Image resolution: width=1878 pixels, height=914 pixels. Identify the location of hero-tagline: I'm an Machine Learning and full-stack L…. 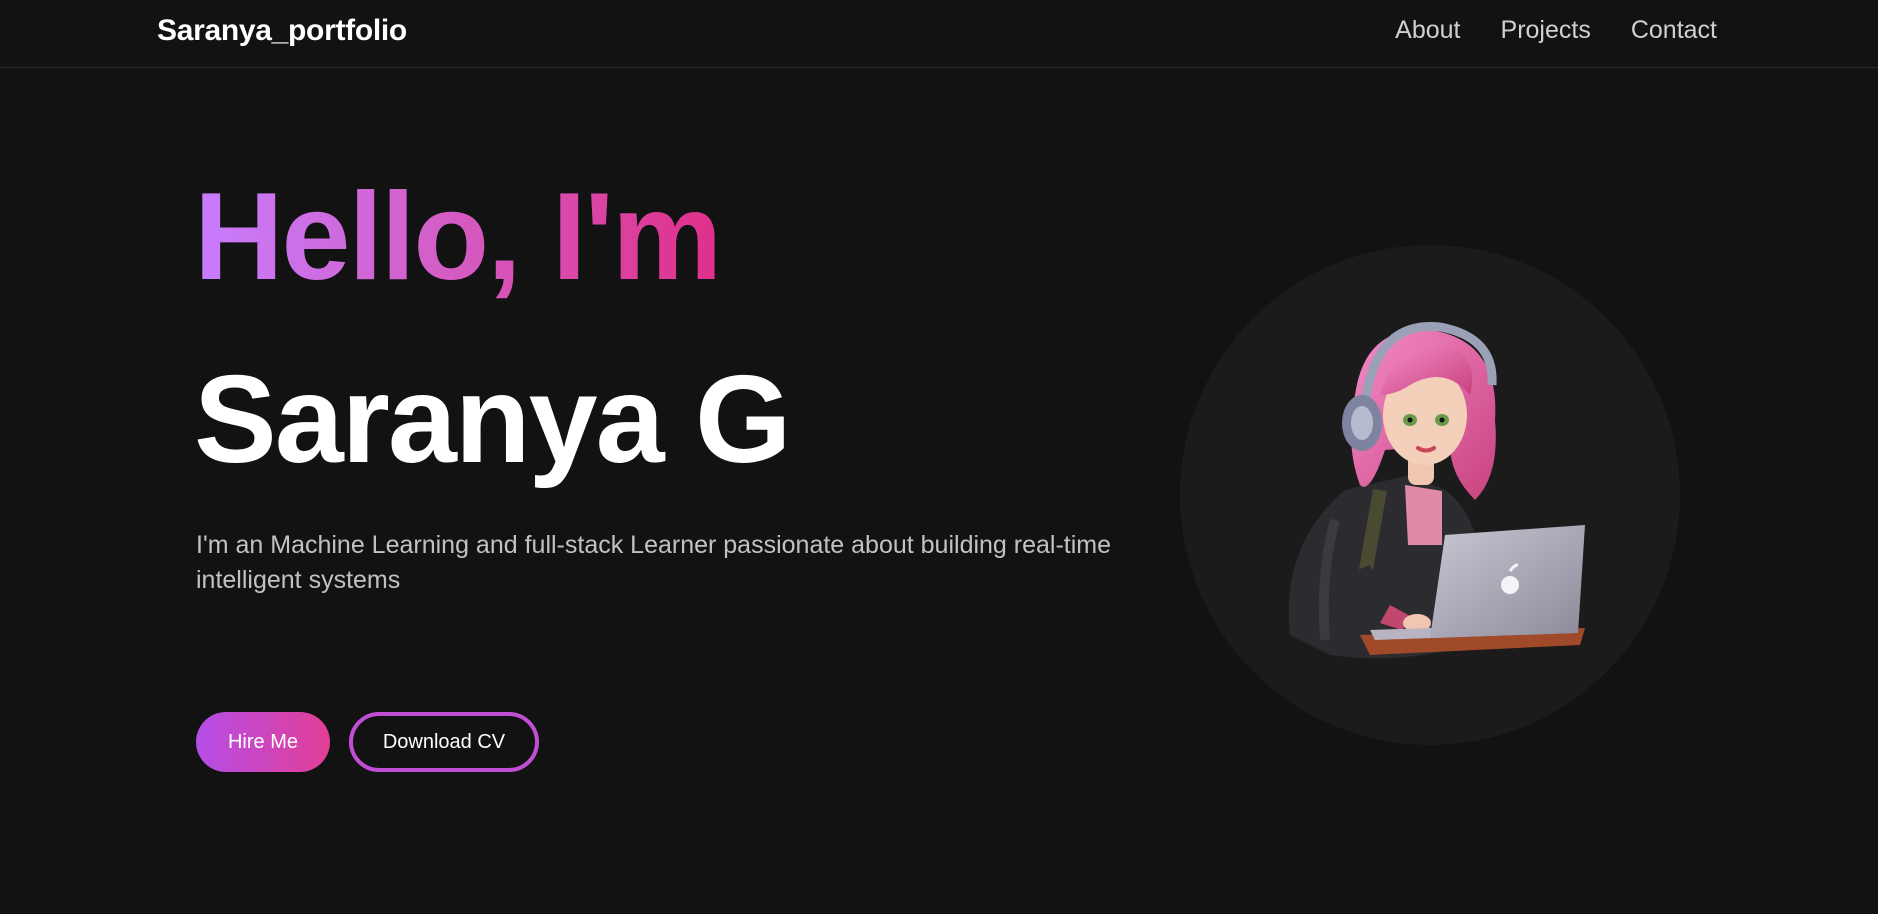
(654, 562).